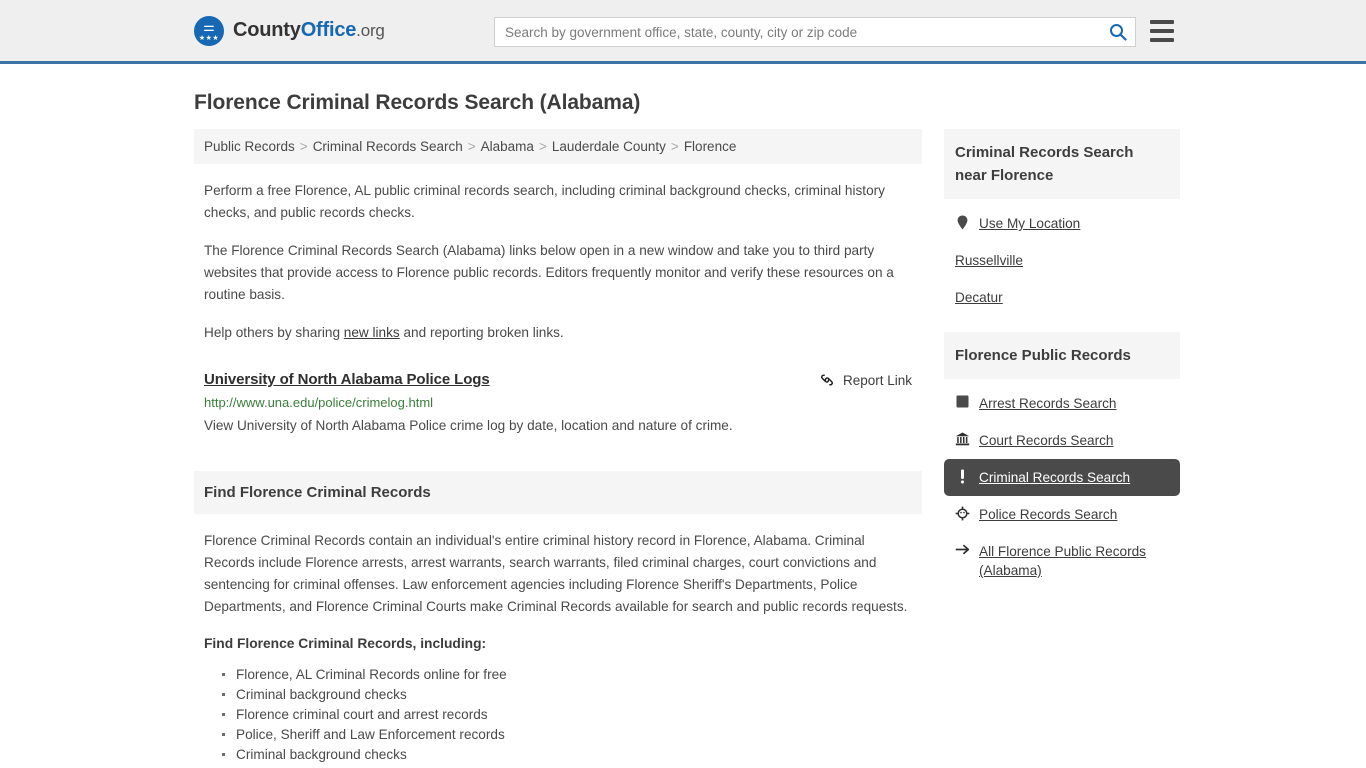 Image resolution: width=1366 pixels, height=768 pixels. I want to click on sidebar-item-label: All Florence Public Records (Alabama), so click(1062, 561).